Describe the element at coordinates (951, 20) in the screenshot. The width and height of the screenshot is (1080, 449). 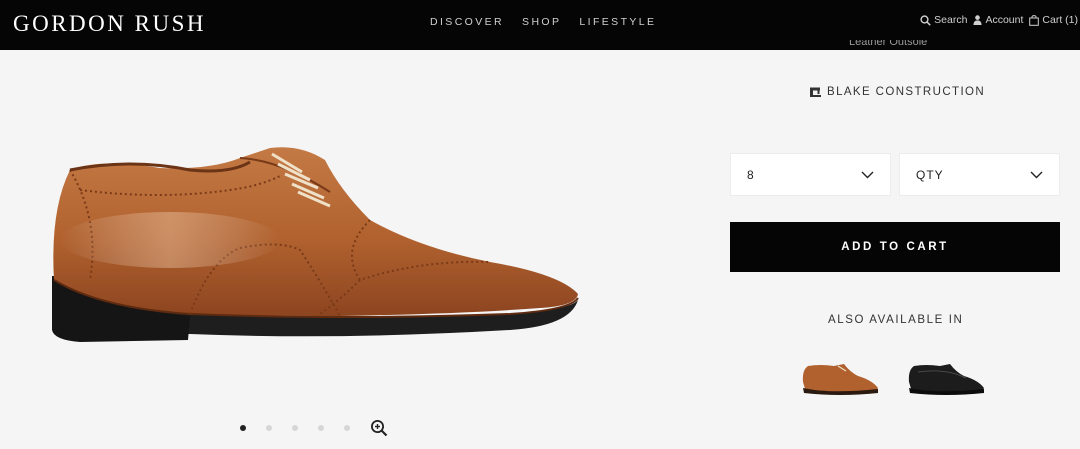
I see `search-label: Search` at that location.